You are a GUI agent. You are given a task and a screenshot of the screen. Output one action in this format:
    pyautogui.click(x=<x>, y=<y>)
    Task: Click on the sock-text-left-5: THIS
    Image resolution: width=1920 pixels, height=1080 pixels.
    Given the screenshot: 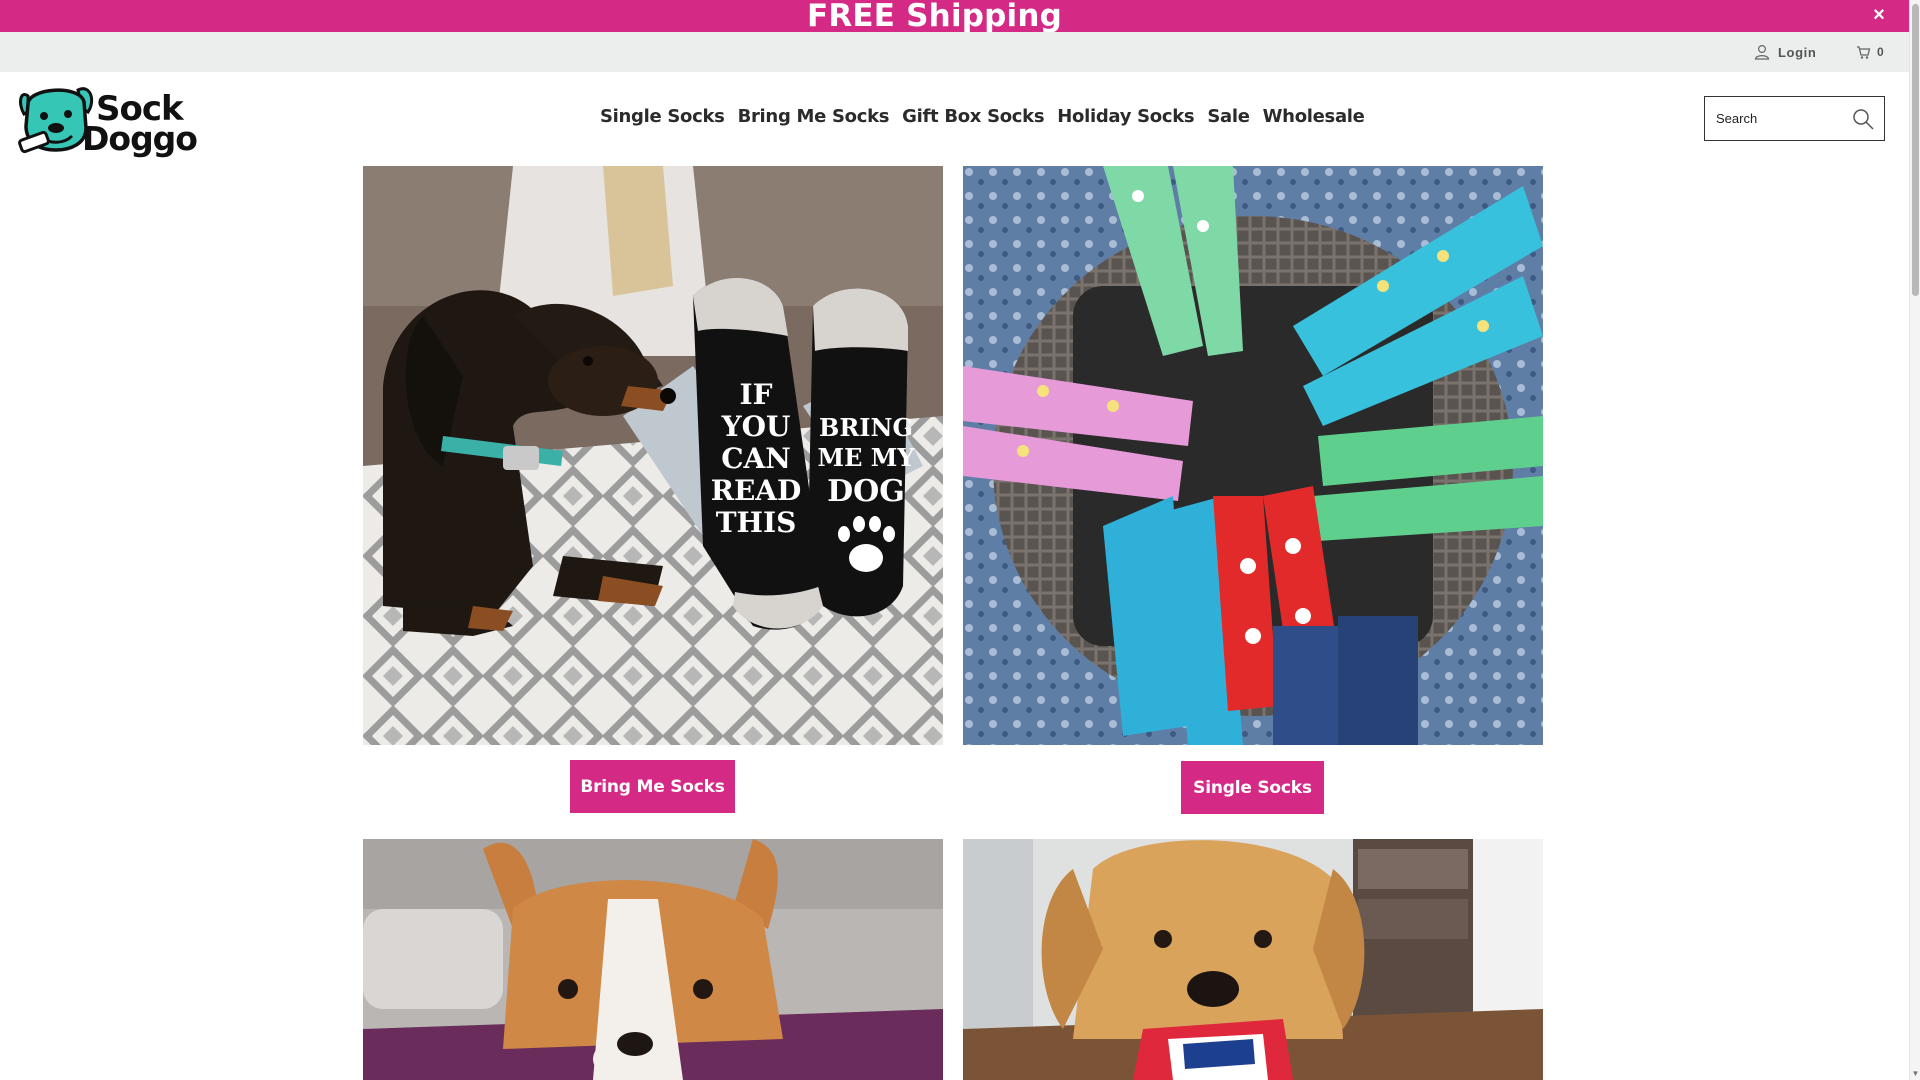 What is the action you would take?
    pyautogui.click(x=756, y=522)
    